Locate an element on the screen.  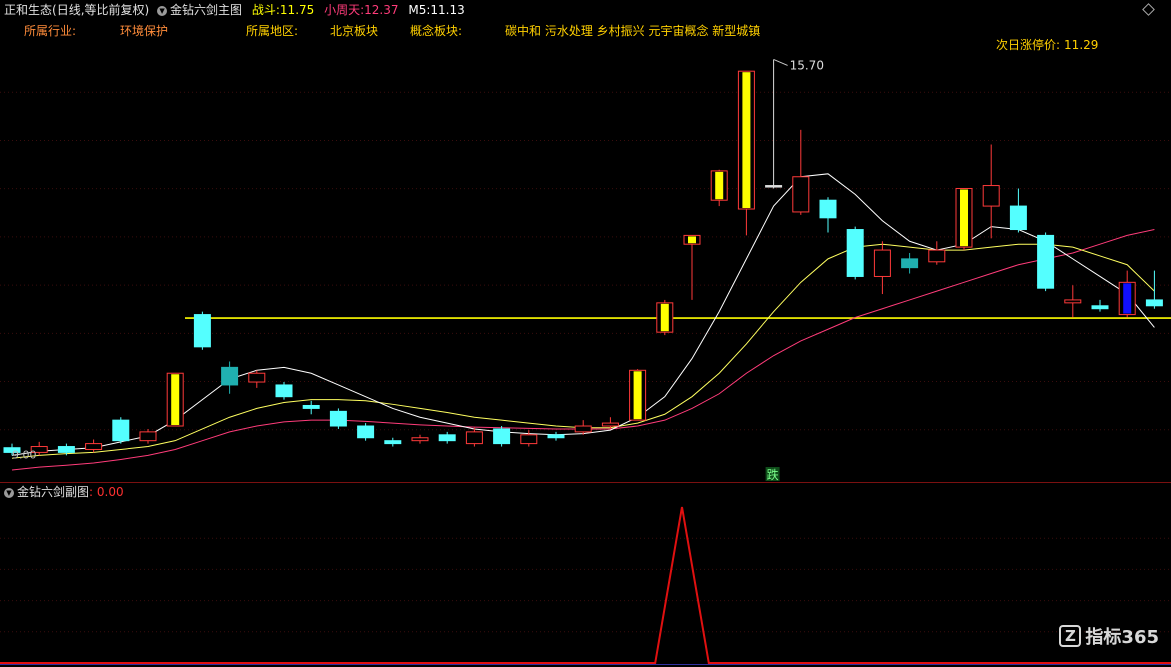
logo-mark-icon: Z is located at coordinates (1070, 636).